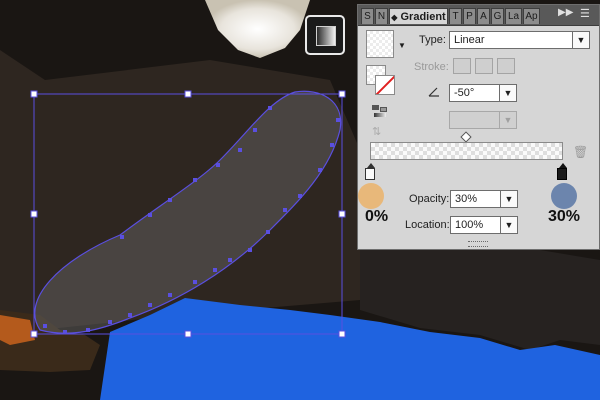 This screenshot has height=400, width=600. I want to click on double-arrow-right-icon: ▶▶, so click(565, 12).